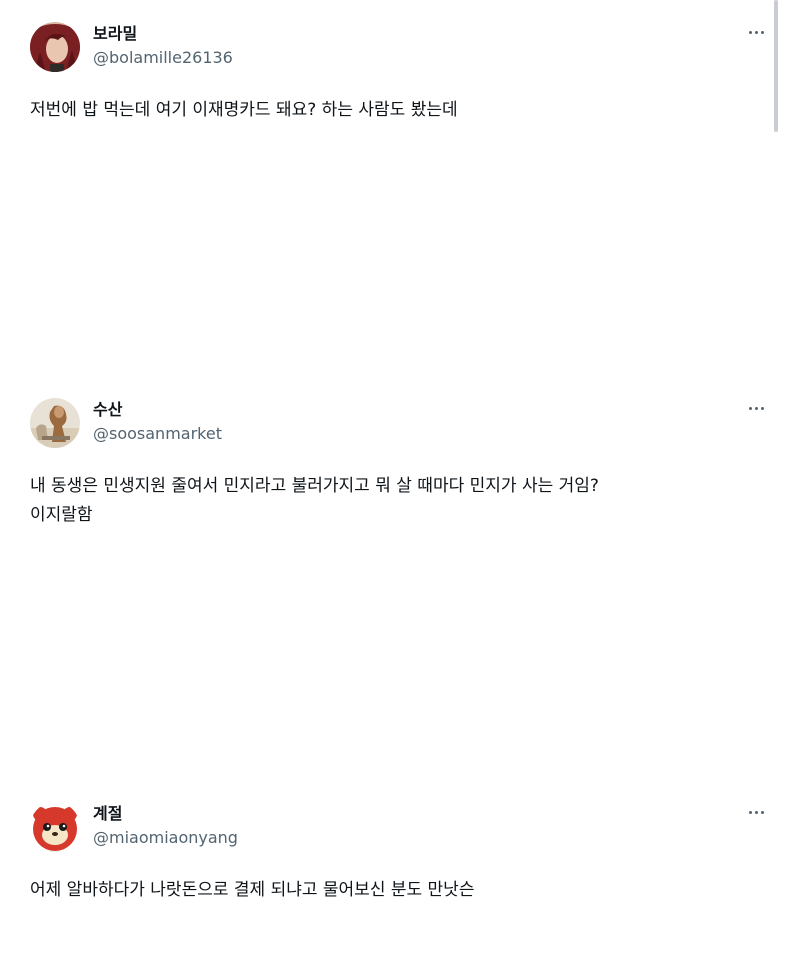 This screenshot has width=800, height=964. Describe the element at coordinates (115, 34) in the screenshot. I see `display-name: 보라밀` at that location.